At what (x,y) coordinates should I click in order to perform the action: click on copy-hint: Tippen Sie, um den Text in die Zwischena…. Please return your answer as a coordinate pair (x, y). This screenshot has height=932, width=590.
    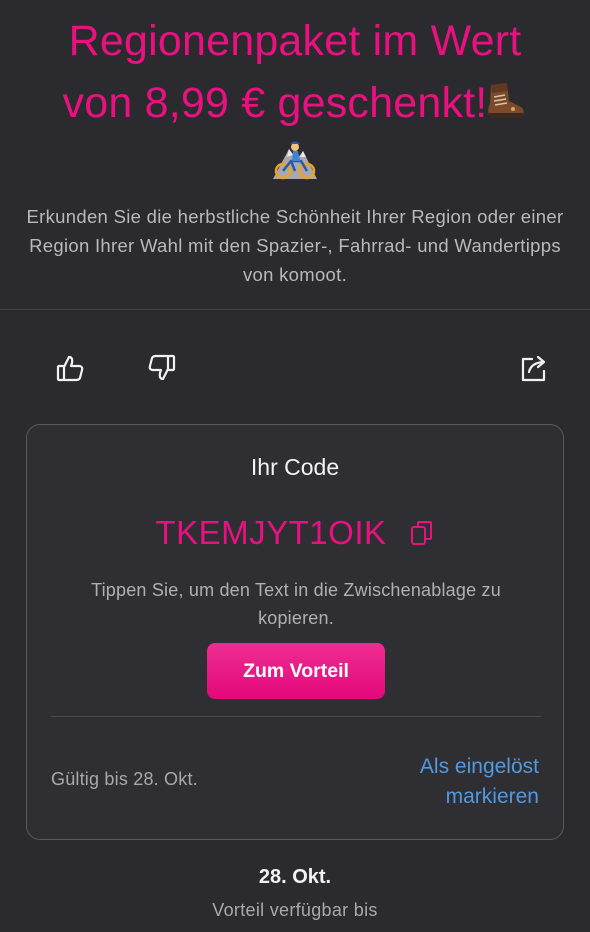
    Looking at the image, I should click on (296, 604).